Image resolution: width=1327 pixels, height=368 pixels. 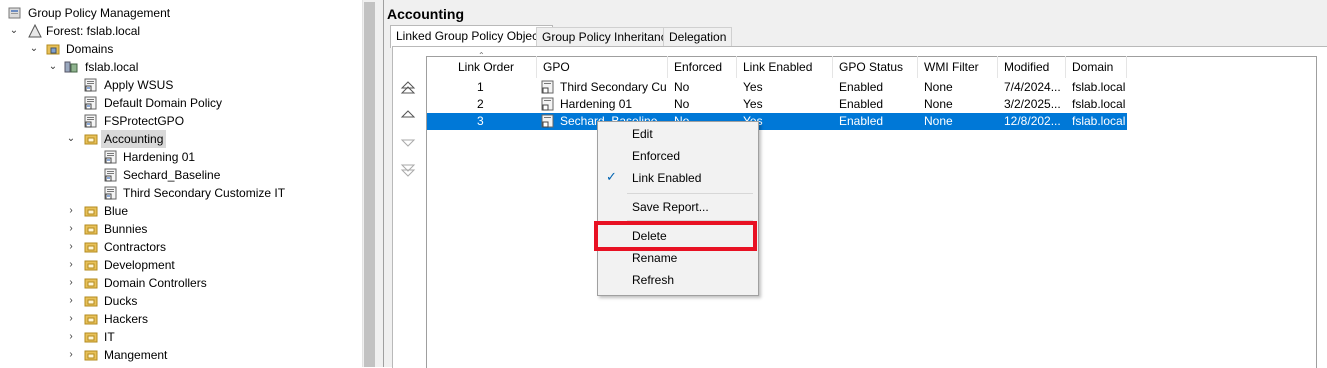 I want to click on tree-domain: ⌄ fslab.local, so click(x=180, y=67).